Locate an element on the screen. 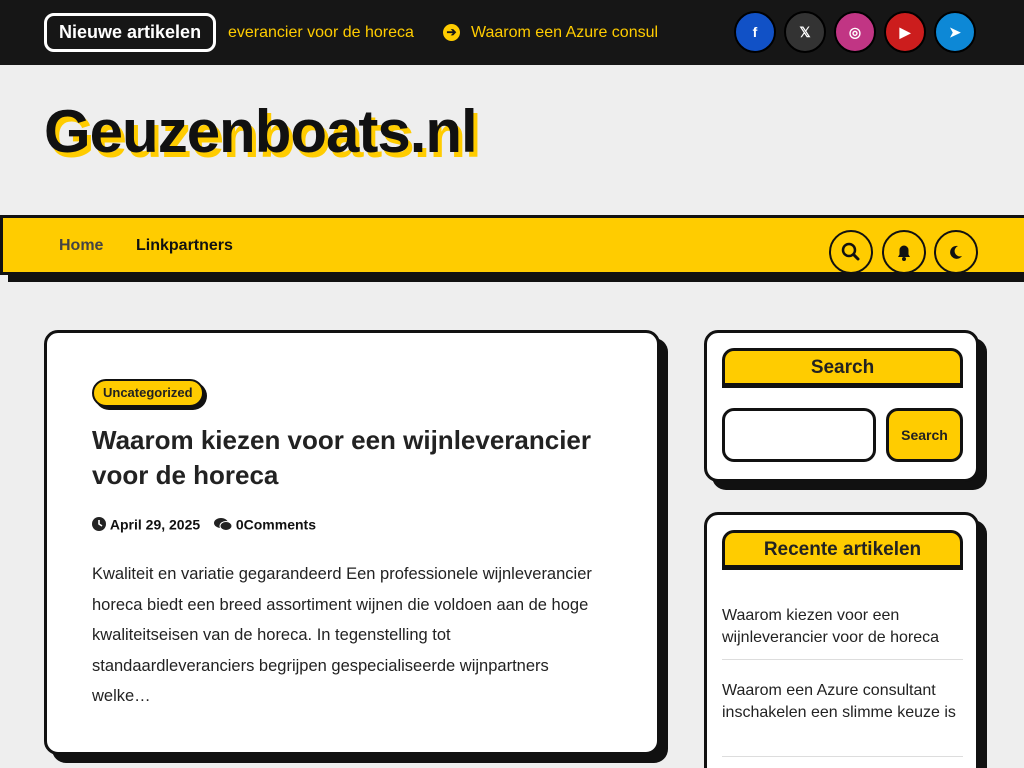  comments-icon is located at coordinates (223, 525).